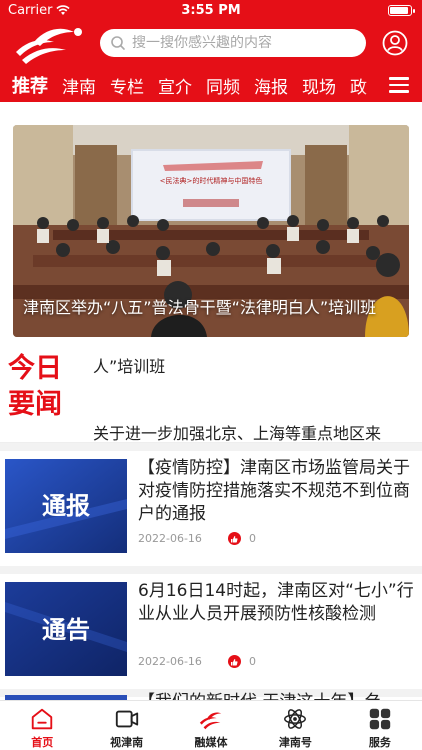 Image resolution: width=422 pixels, height=750 pixels. Describe the element at coordinates (254, 432) in the screenshot. I see `headline-scroll-line-2: 关于进一步加强北京、上海等重点地区来` at that location.